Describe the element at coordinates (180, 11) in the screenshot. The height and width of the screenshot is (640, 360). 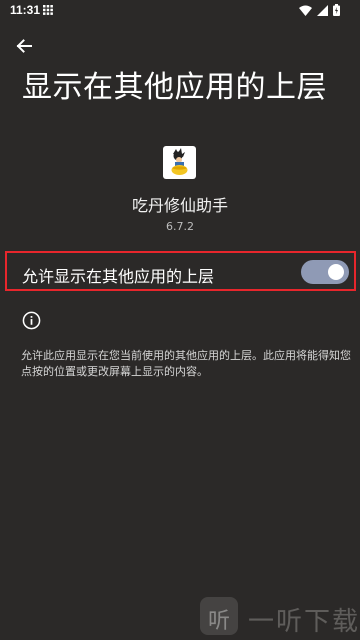
I see `status-bar: 11:31` at that location.